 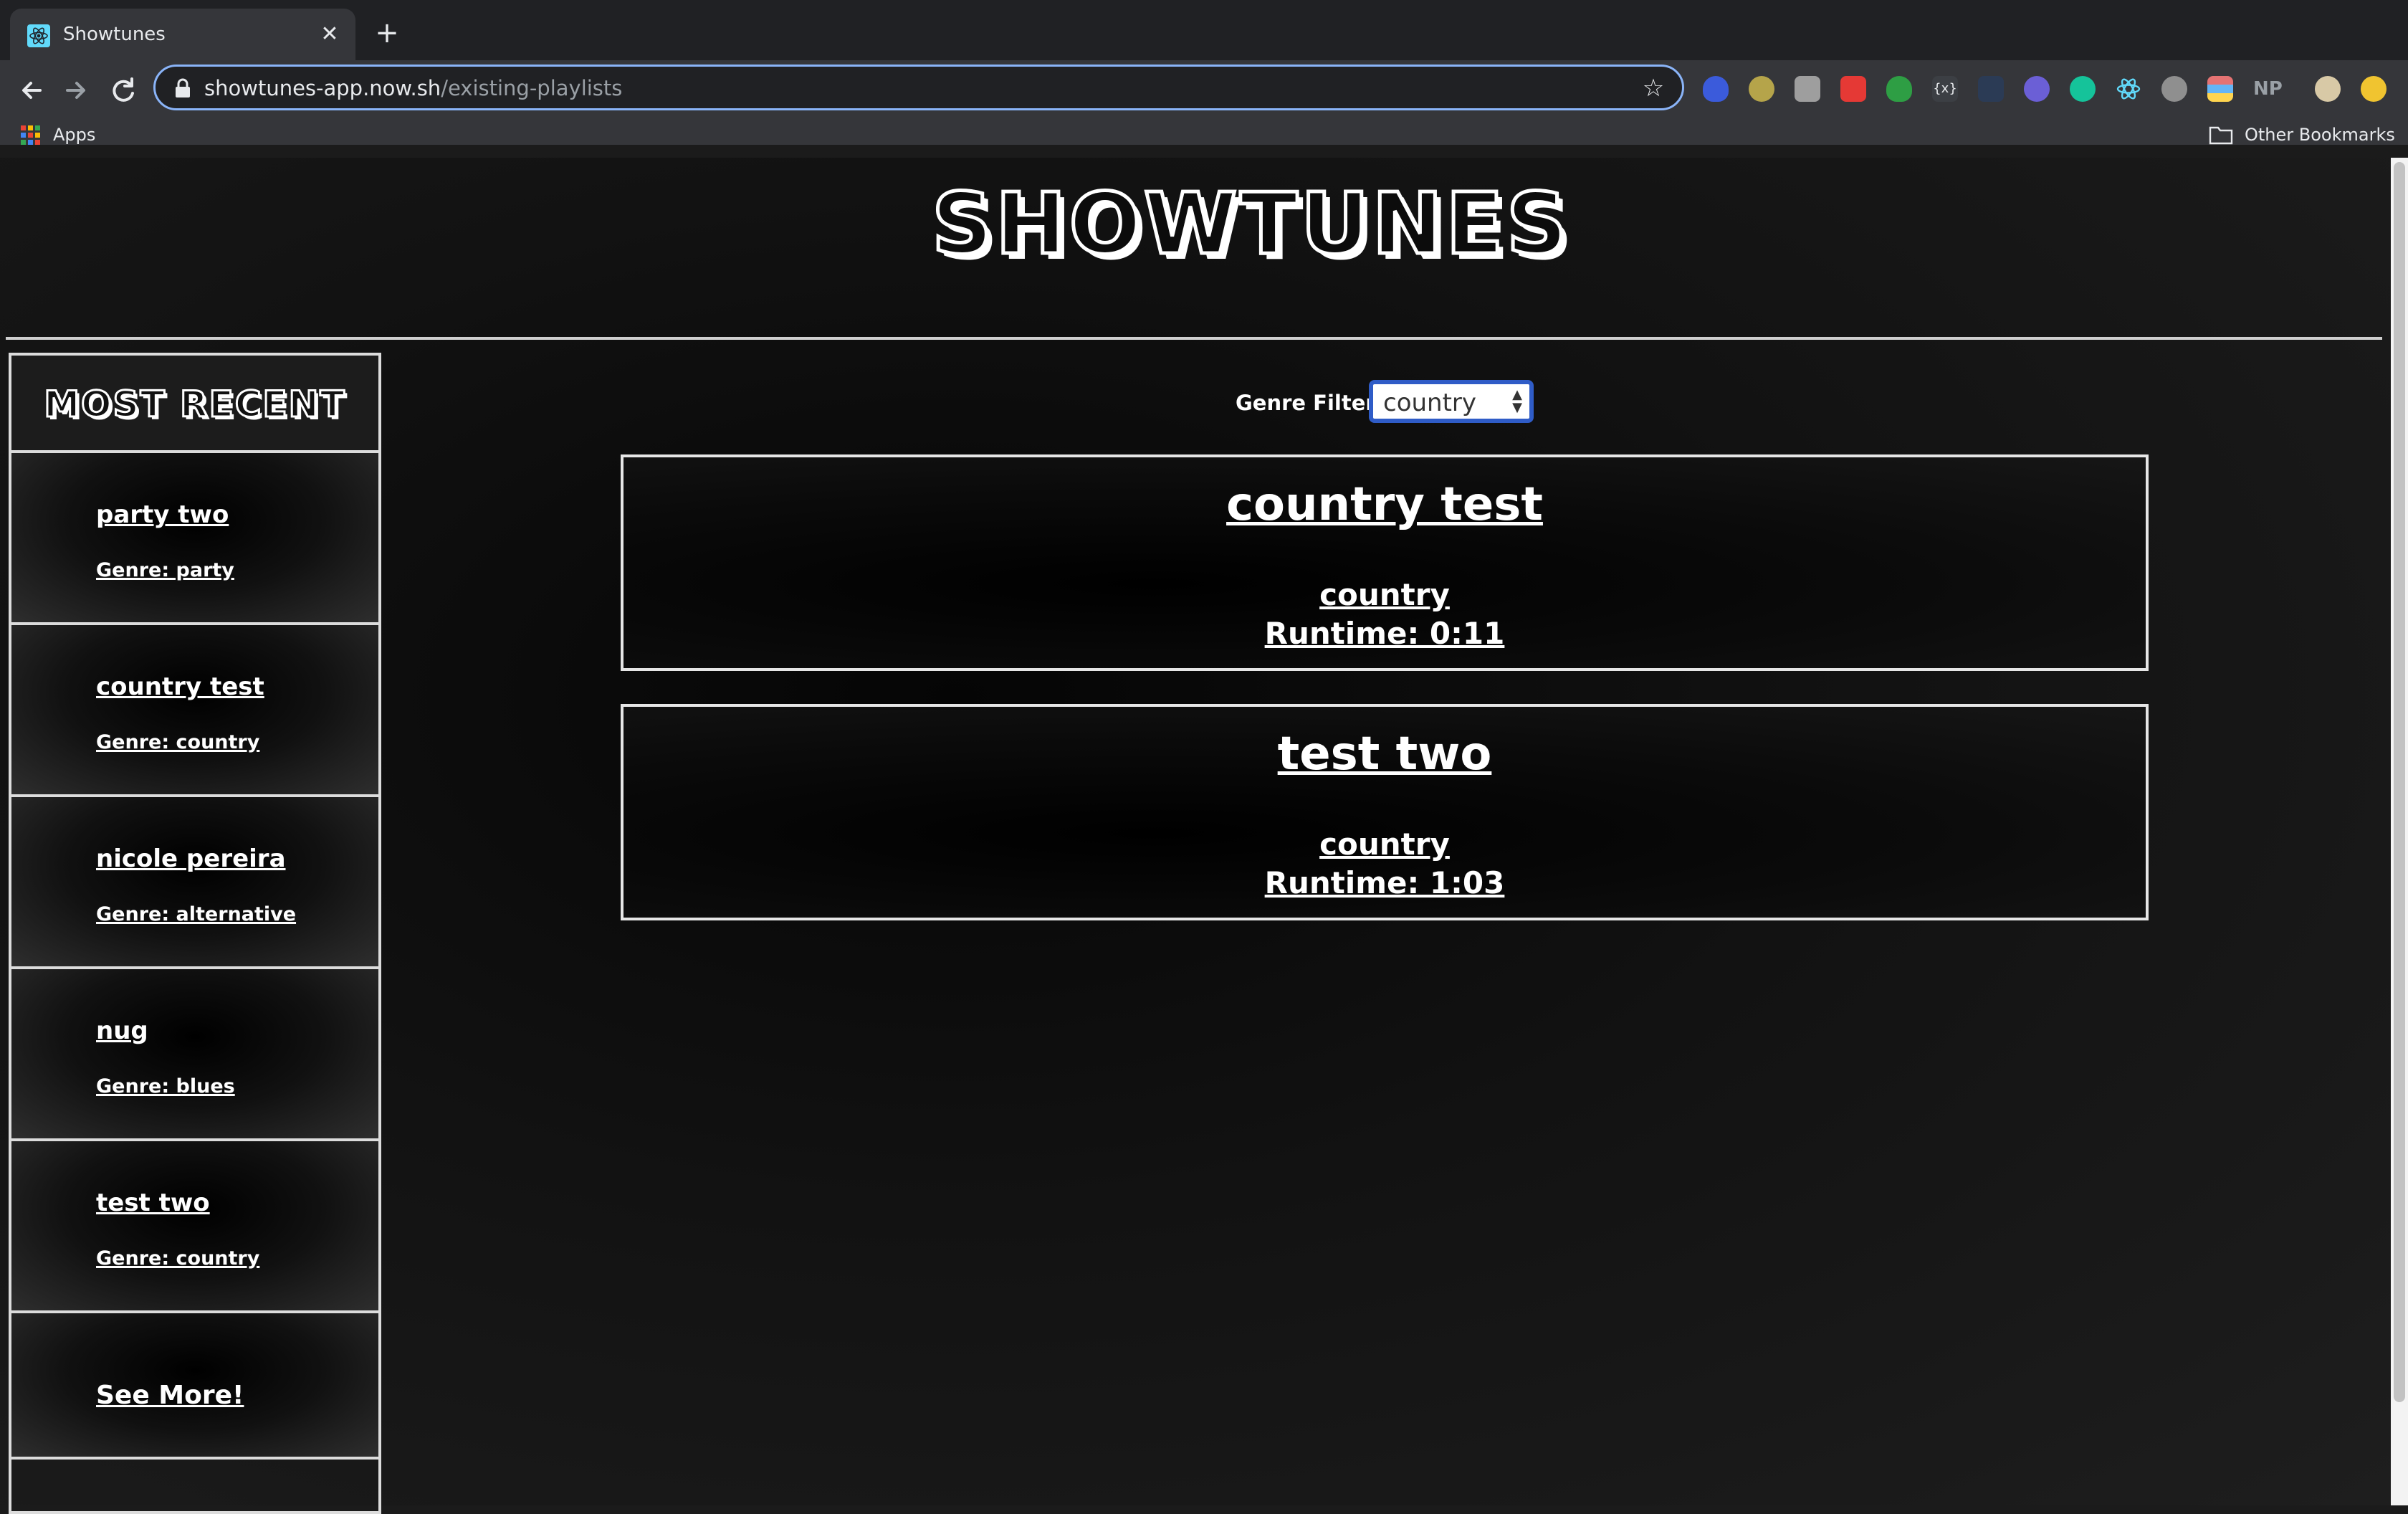 I want to click on tab-title: Showtunes, so click(x=114, y=34).